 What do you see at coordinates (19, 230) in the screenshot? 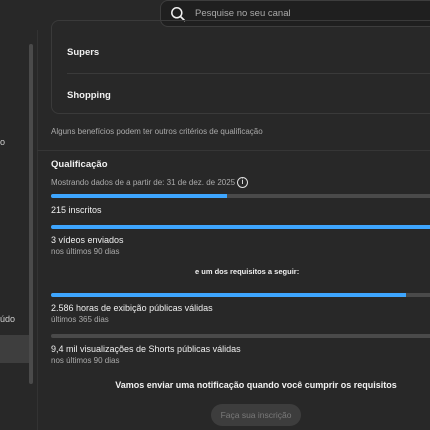
I see `sidebar: o údo` at bounding box center [19, 230].